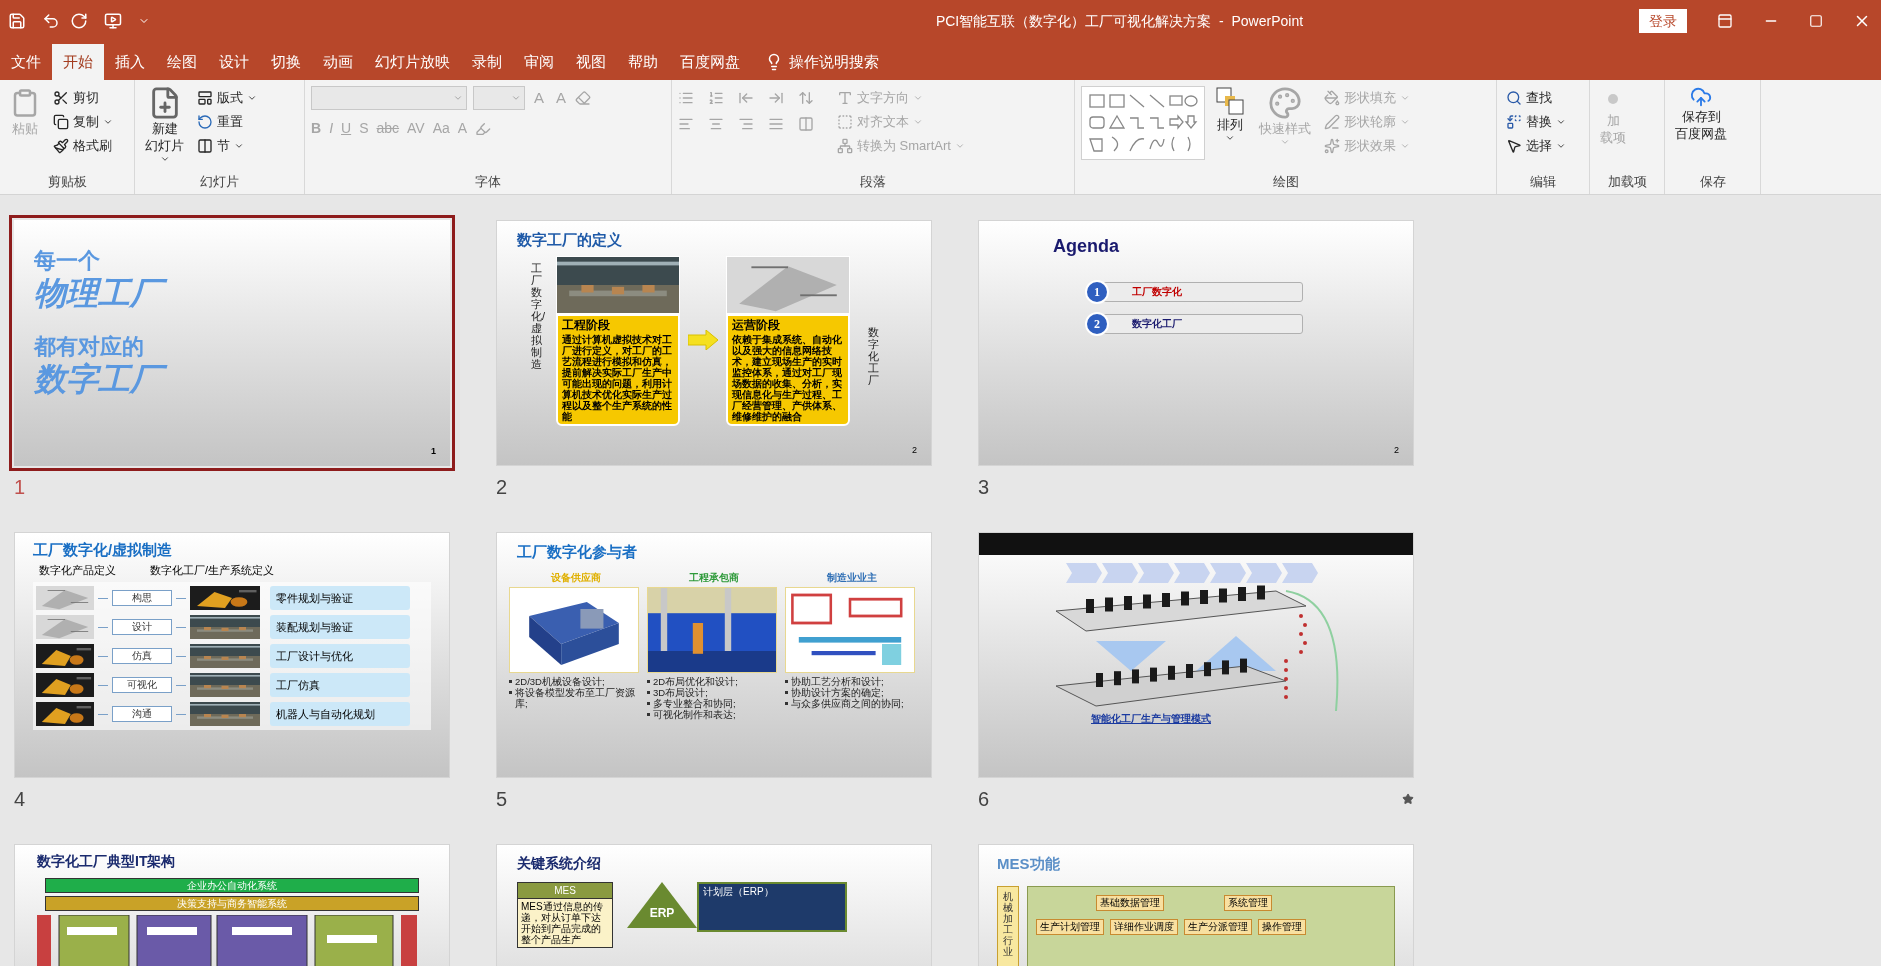 This screenshot has width=1881, height=966. Describe the element at coordinates (716, 98) in the screenshot. I see `numbering-icon` at that location.